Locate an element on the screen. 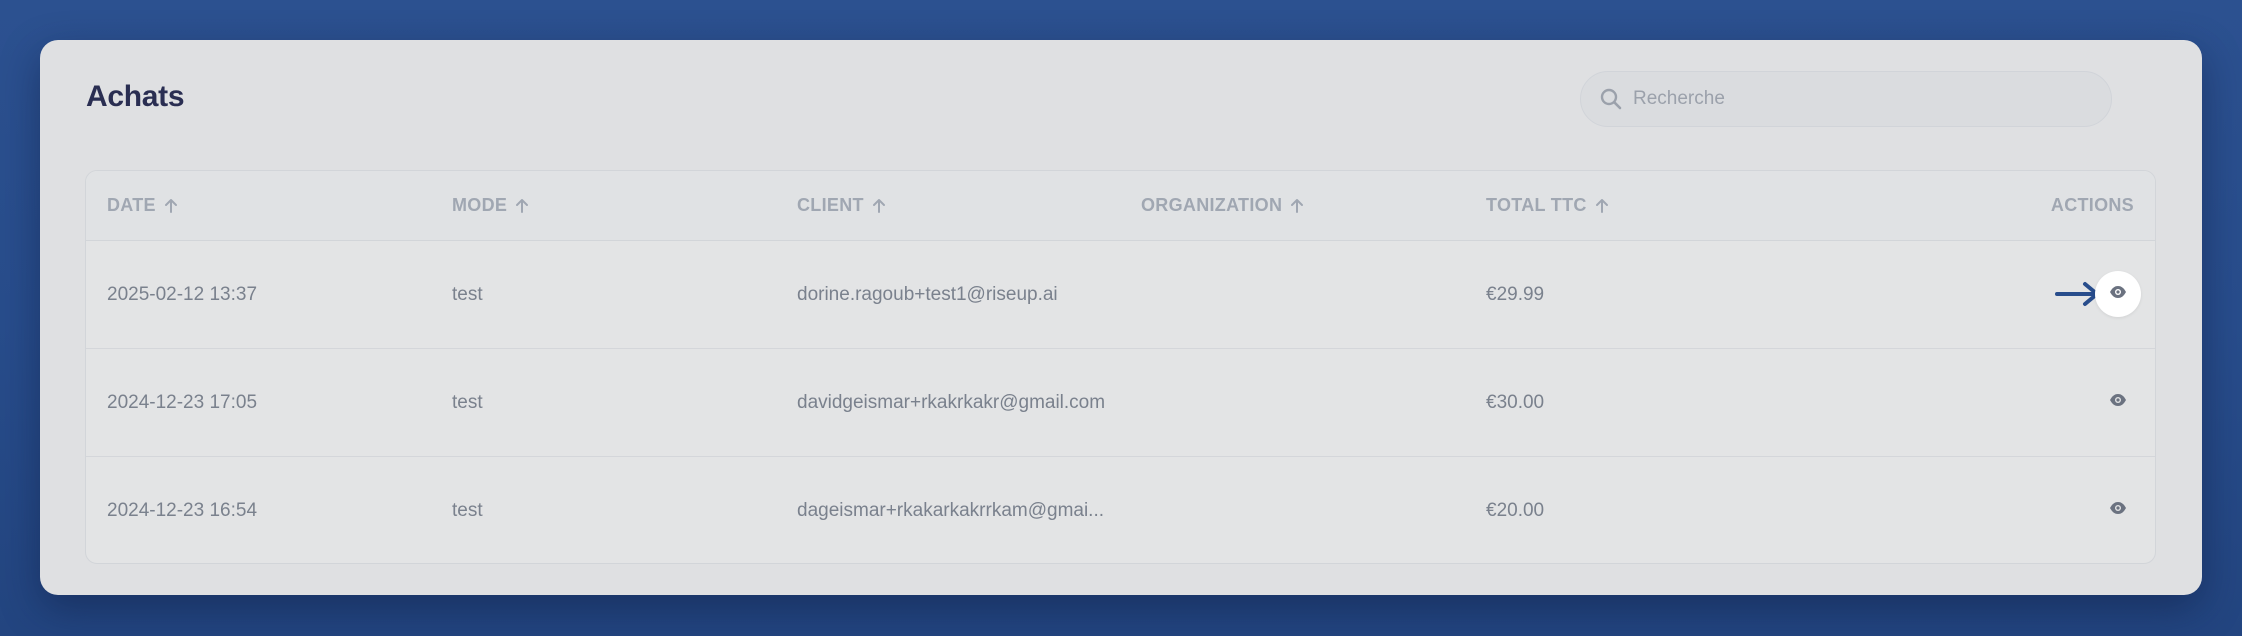 The height and width of the screenshot is (636, 2242). cell-total-ttc: €29.99 is located at coordinates (1515, 294).